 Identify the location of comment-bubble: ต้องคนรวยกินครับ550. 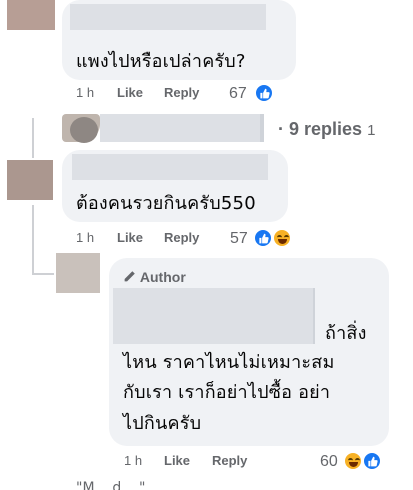
(175, 186).